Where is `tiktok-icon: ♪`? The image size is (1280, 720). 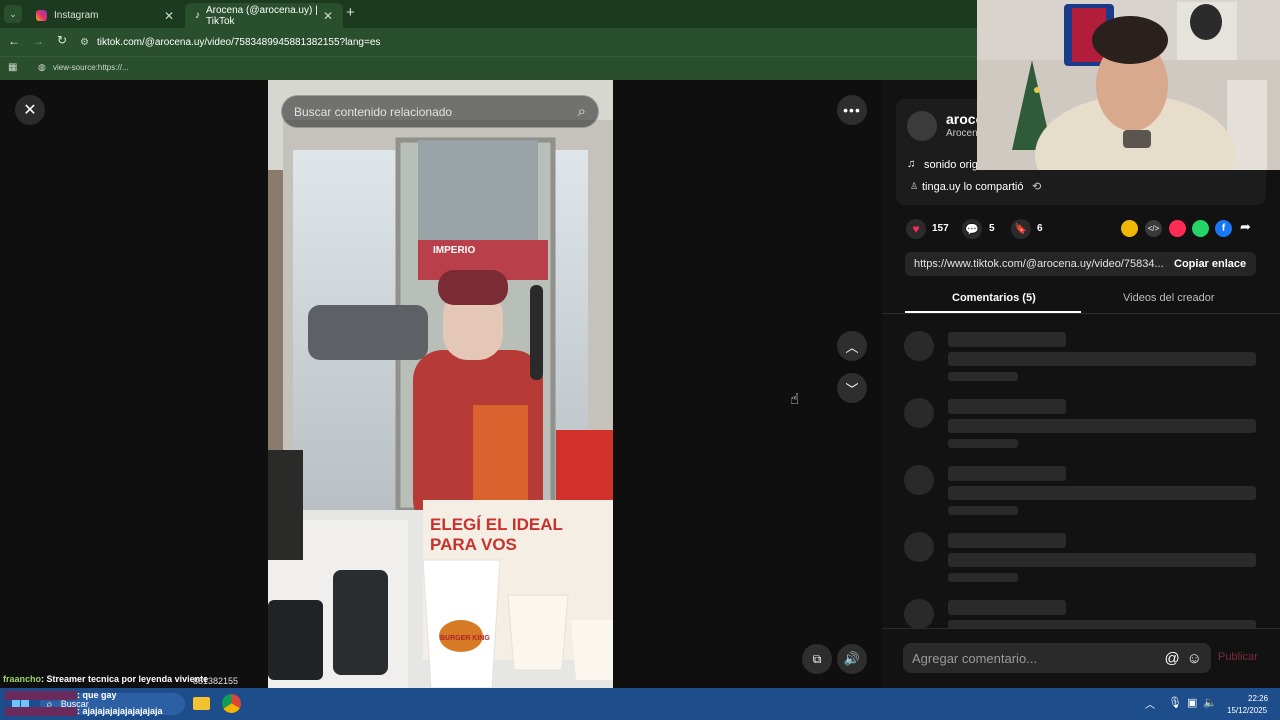
tiktok-icon: ♪ is located at coordinates (197, 15).